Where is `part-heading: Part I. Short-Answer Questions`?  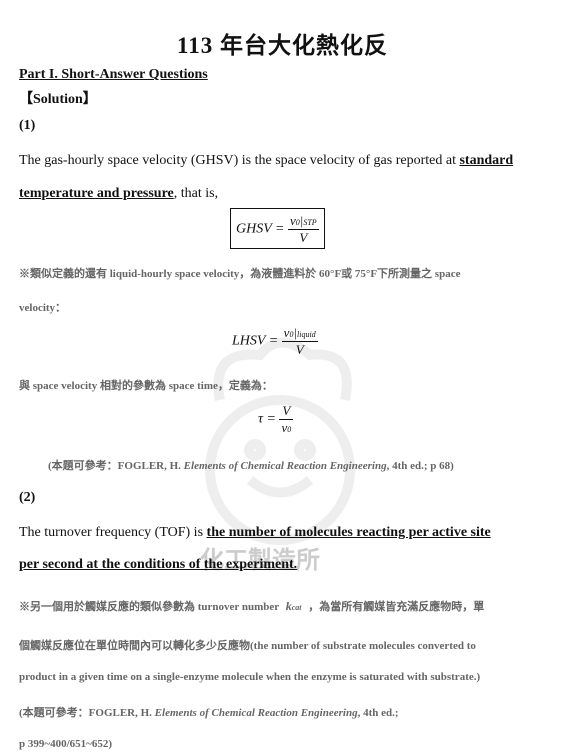
part-heading: Part I. Short-Answer Questions is located at coordinates (113, 74).